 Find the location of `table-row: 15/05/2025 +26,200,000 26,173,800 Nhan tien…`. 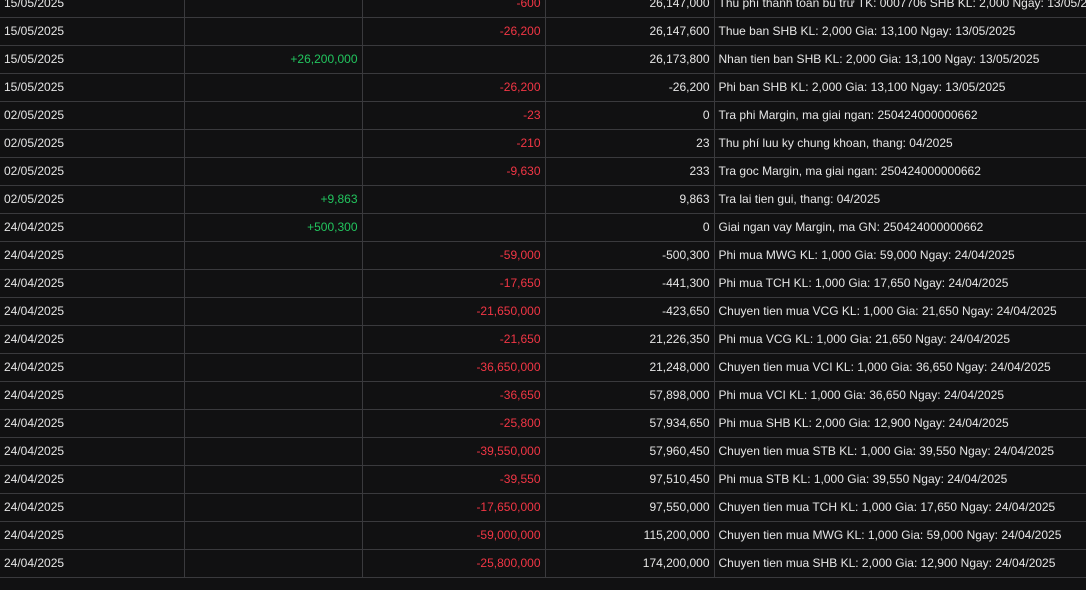

table-row: 15/05/2025 +26,200,000 26,173,800 Nhan tien… is located at coordinates (543, 59).